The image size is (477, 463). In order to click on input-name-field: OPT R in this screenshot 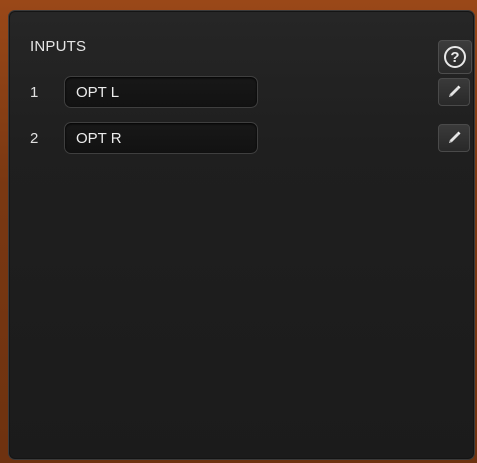, I will do `click(161, 138)`.